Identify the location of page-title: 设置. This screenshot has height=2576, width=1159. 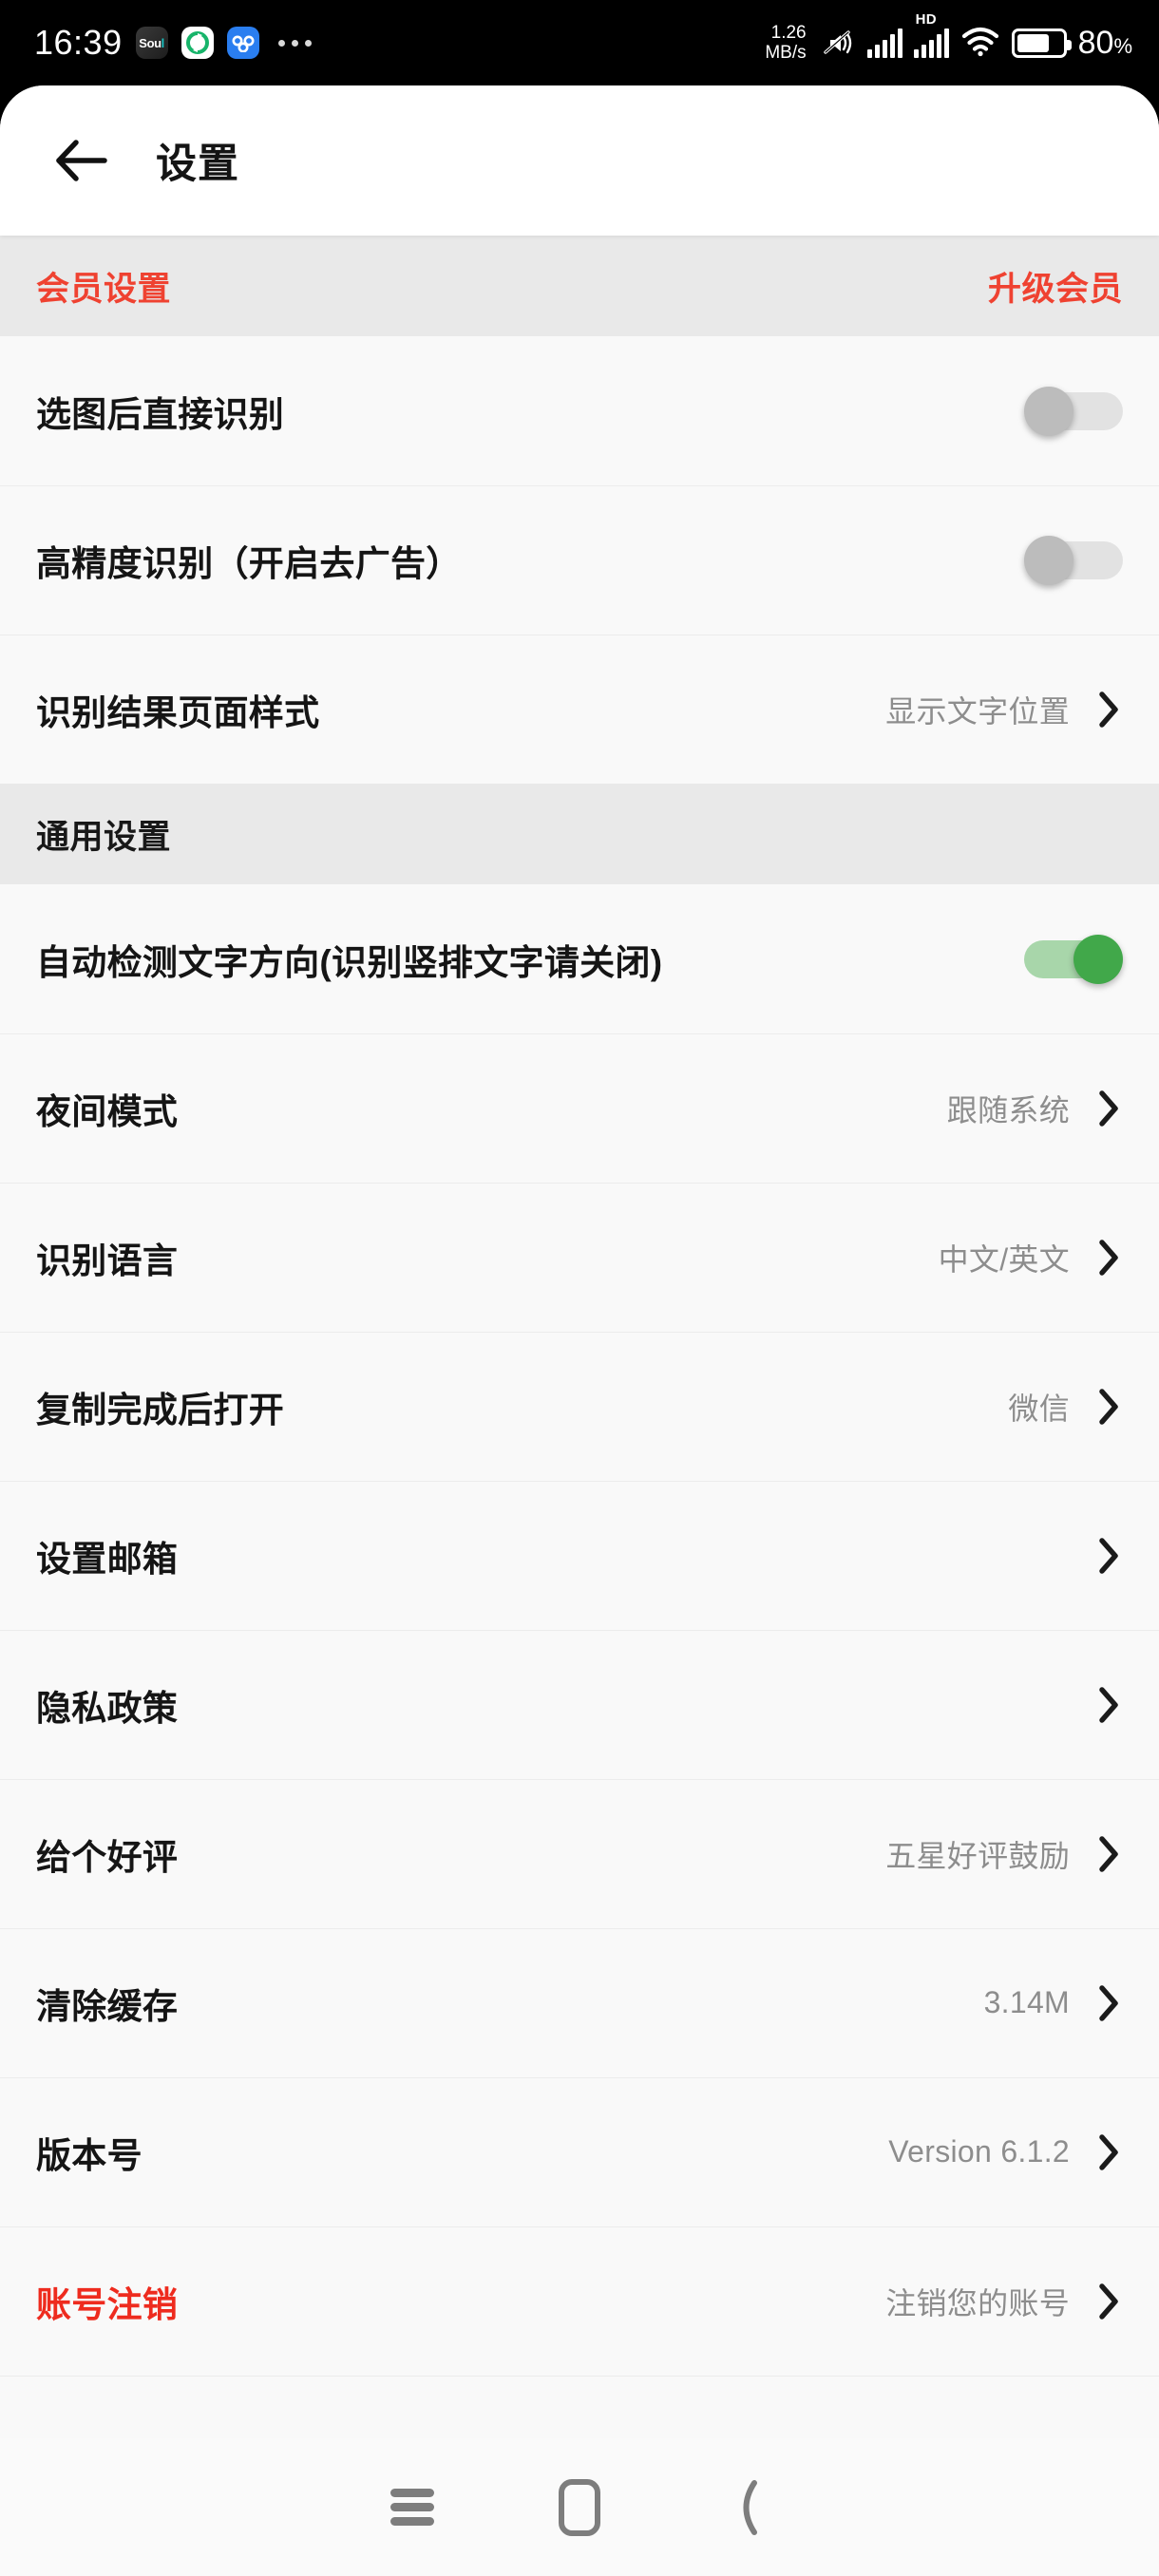
(197, 164).